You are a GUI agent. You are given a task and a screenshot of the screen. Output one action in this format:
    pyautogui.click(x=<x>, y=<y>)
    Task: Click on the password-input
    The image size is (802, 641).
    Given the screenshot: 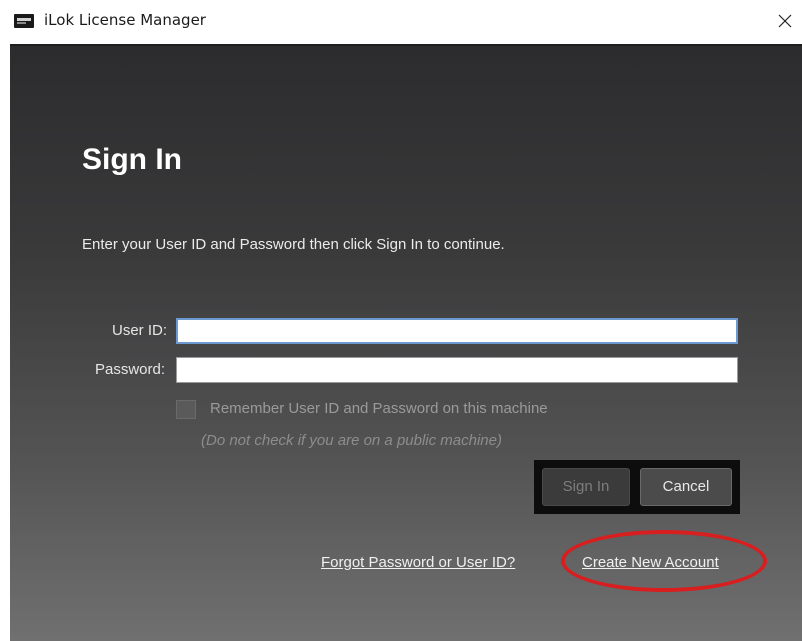 What is the action you would take?
    pyautogui.click(x=457, y=370)
    